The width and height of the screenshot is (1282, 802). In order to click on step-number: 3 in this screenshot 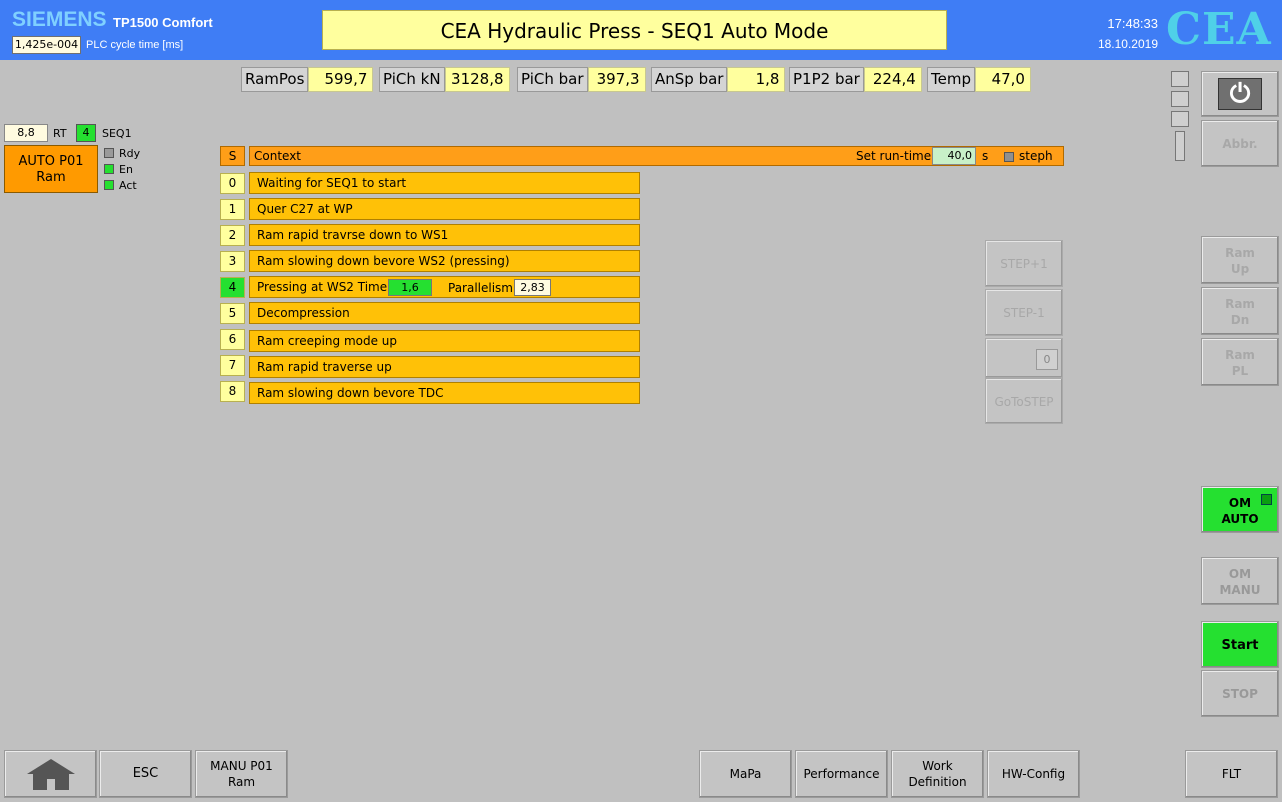, I will do `click(232, 261)`.